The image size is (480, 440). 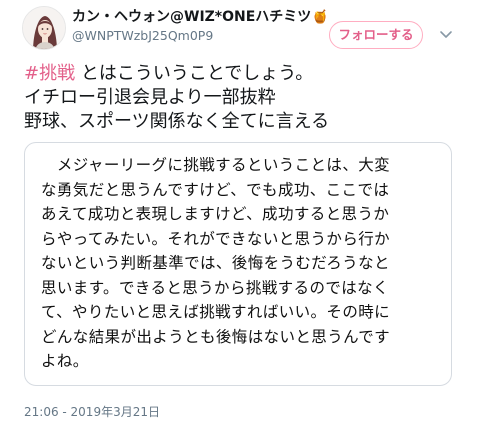 I want to click on quote-line: よね。, so click(x=65, y=361).